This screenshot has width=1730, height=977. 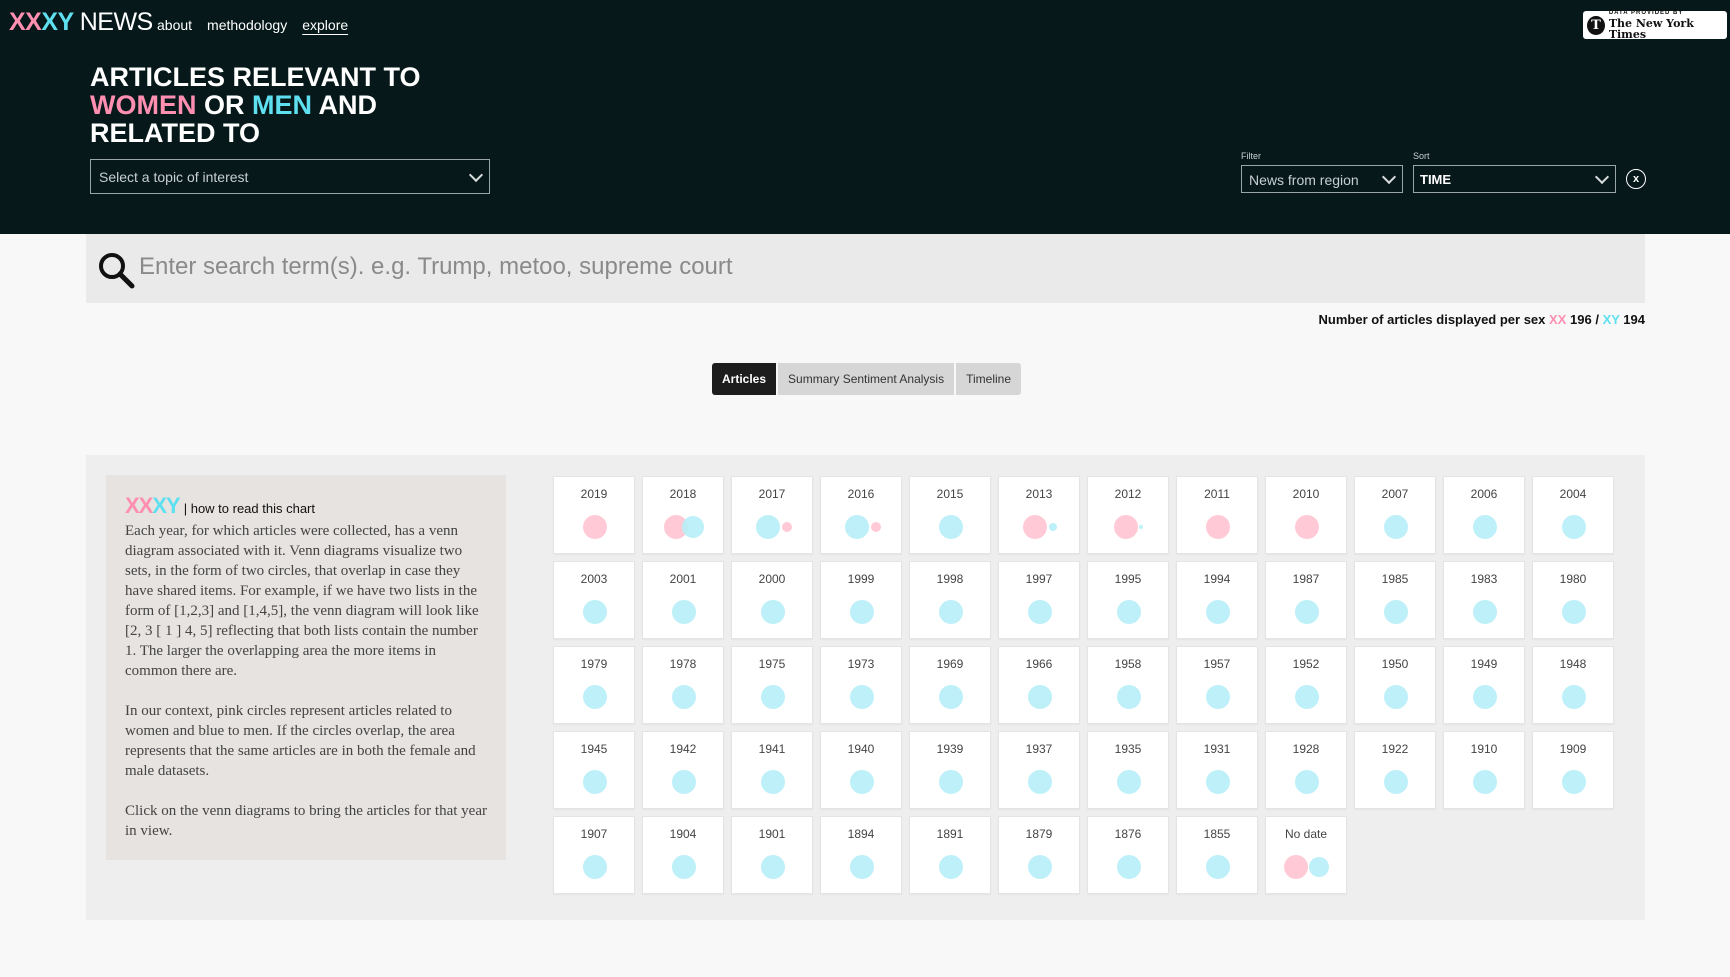 I want to click on year-cell: 1901, so click(x=772, y=855).